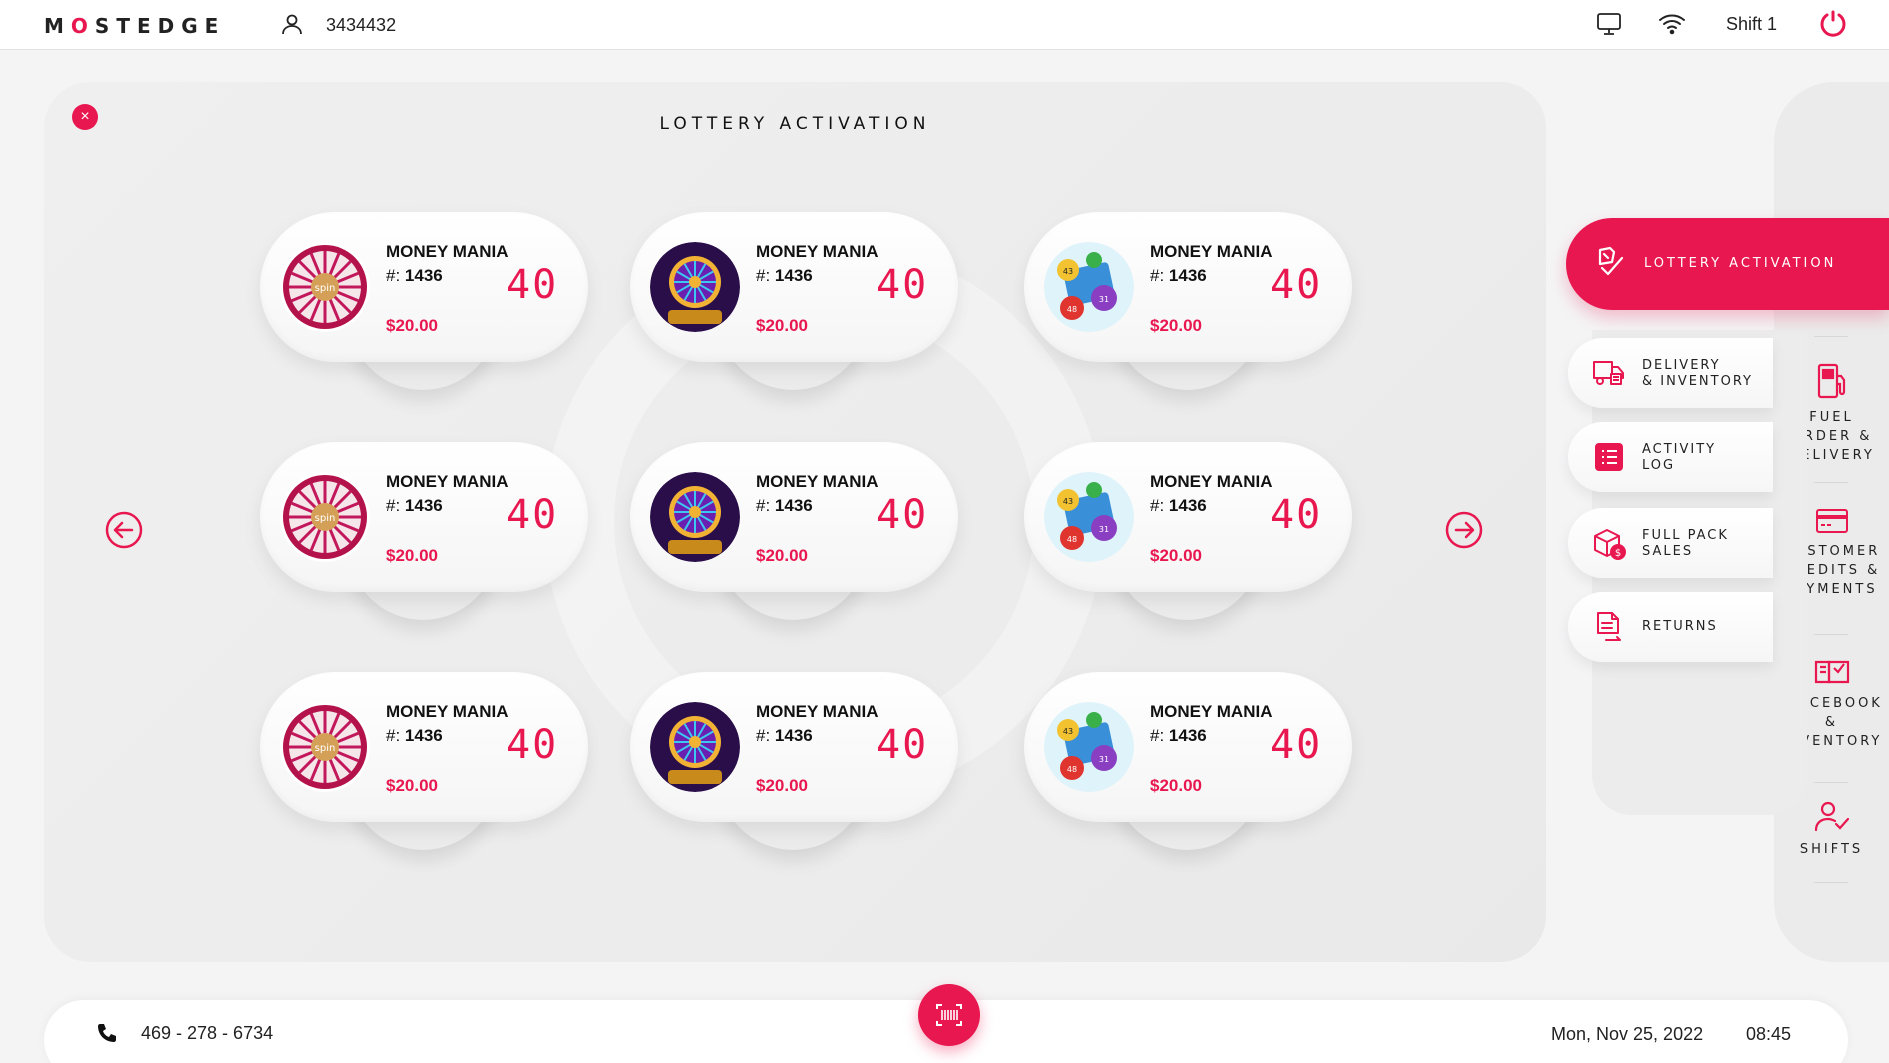 Image resolution: width=1889 pixels, height=1063 pixels. I want to click on submenu-item-label: RETURNS, so click(1680, 626).